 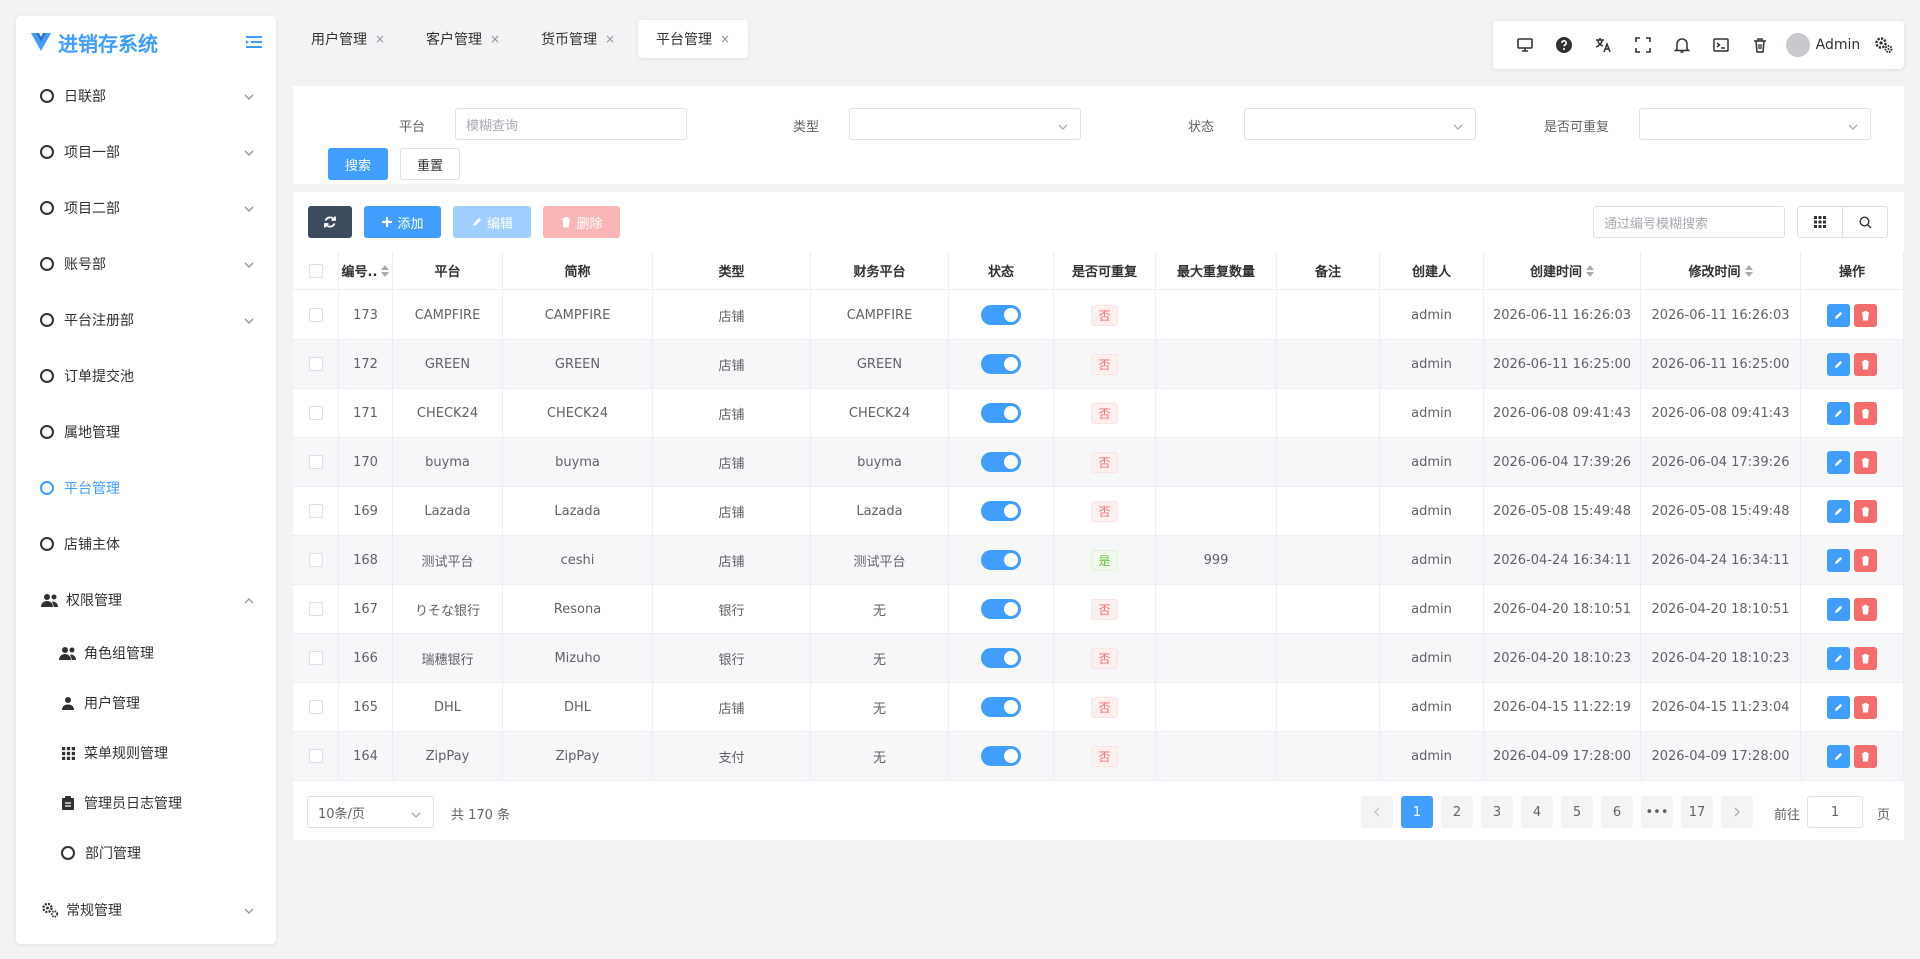 What do you see at coordinates (1760, 45) in the screenshot?
I see `trash-icon` at bounding box center [1760, 45].